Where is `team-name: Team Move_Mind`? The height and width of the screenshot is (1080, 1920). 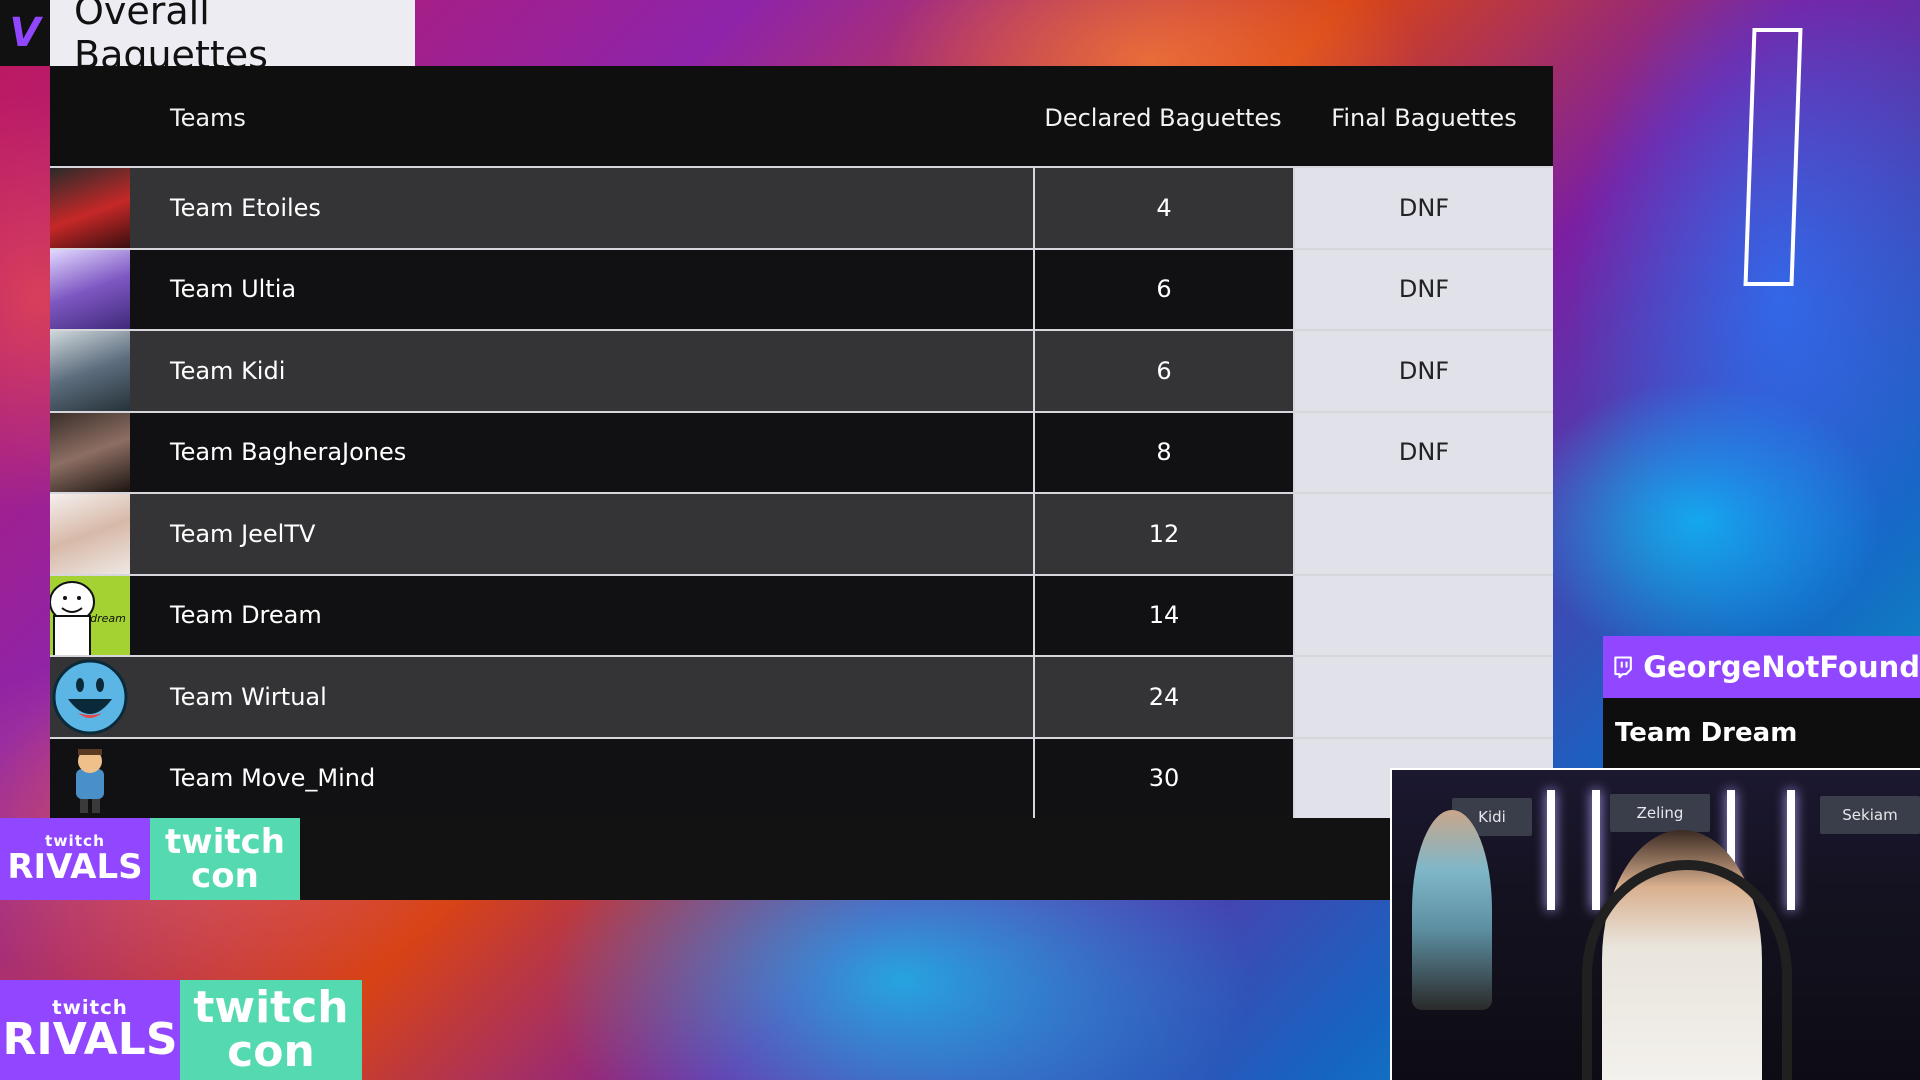
team-name: Team Move_Mind is located at coordinates (581, 778).